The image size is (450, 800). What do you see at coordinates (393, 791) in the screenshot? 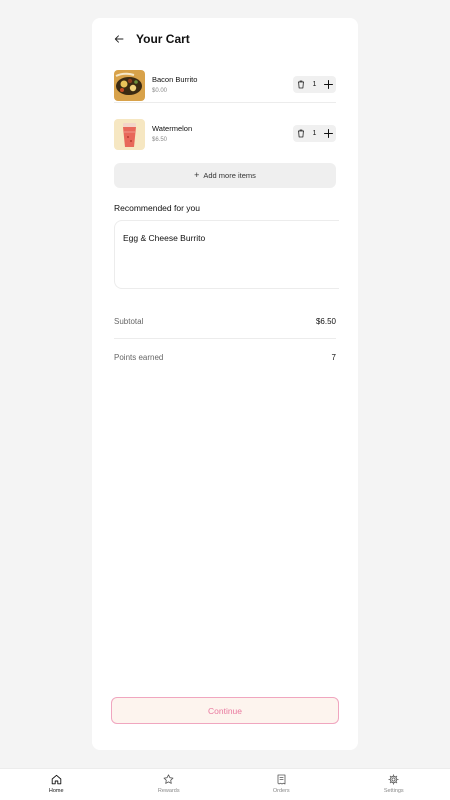
I see `tab-label: Settings` at bounding box center [393, 791].